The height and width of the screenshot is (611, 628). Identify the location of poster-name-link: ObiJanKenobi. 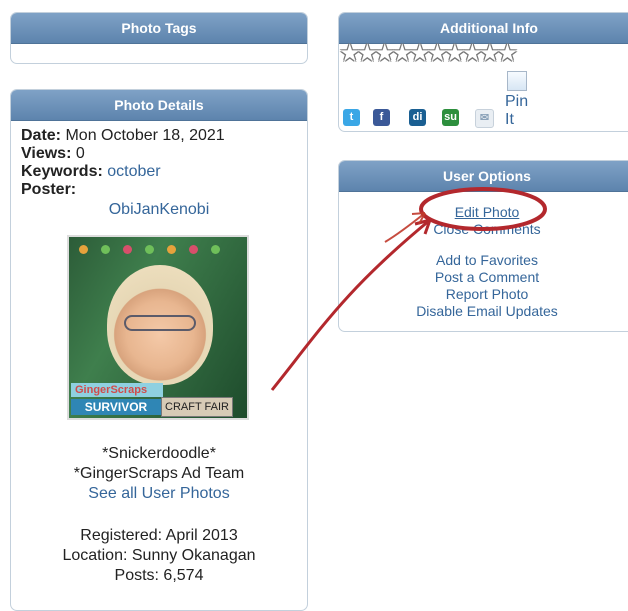
(159, 209).